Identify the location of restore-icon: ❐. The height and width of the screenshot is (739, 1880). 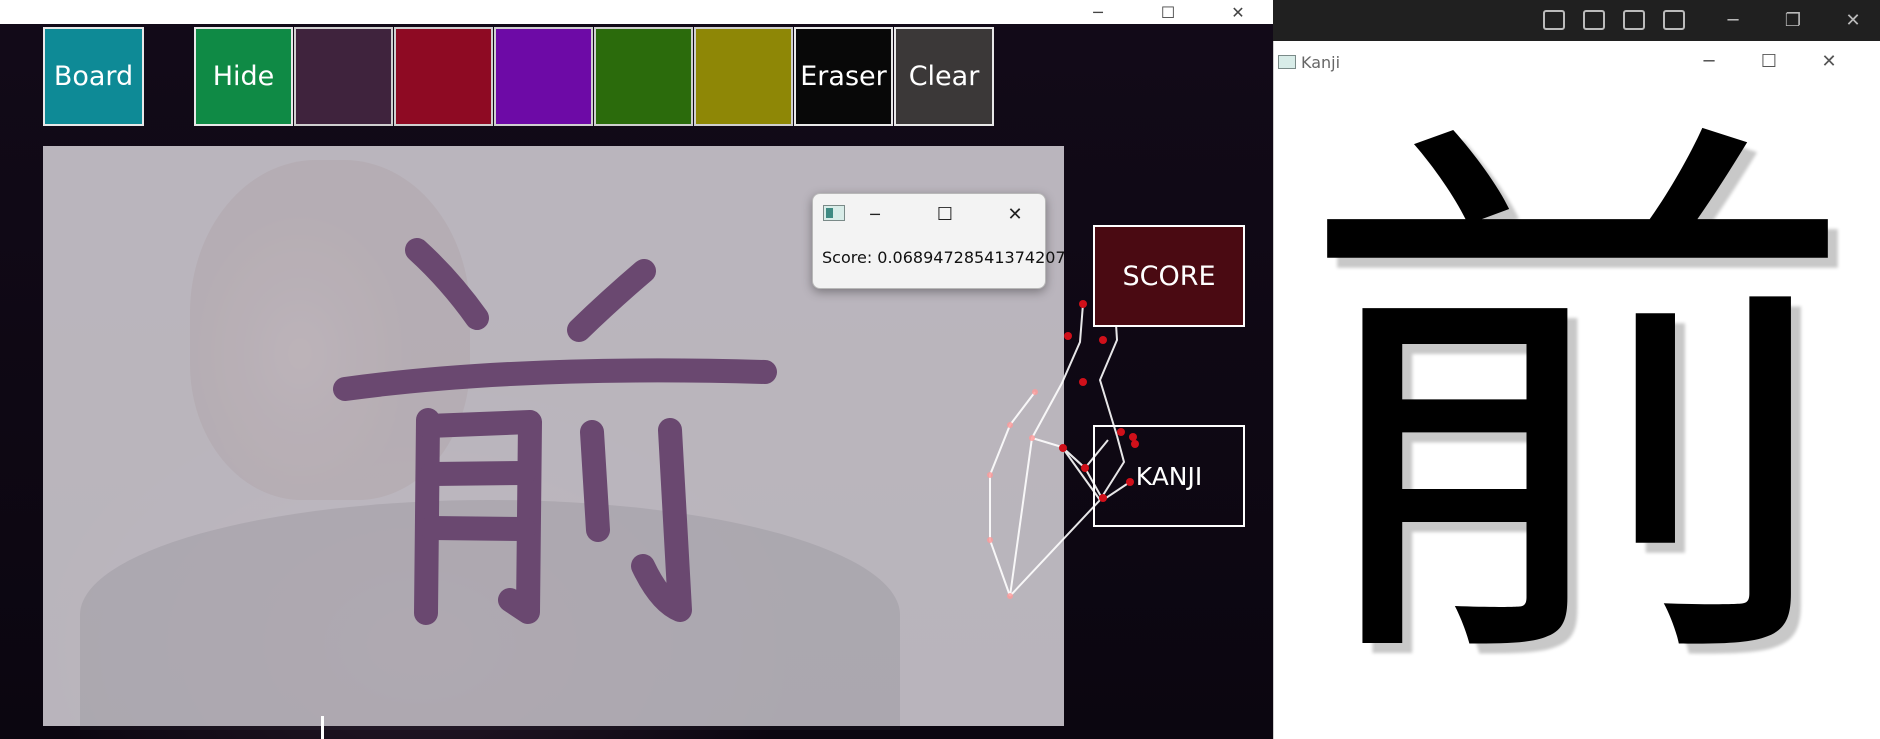
(1793, 20).